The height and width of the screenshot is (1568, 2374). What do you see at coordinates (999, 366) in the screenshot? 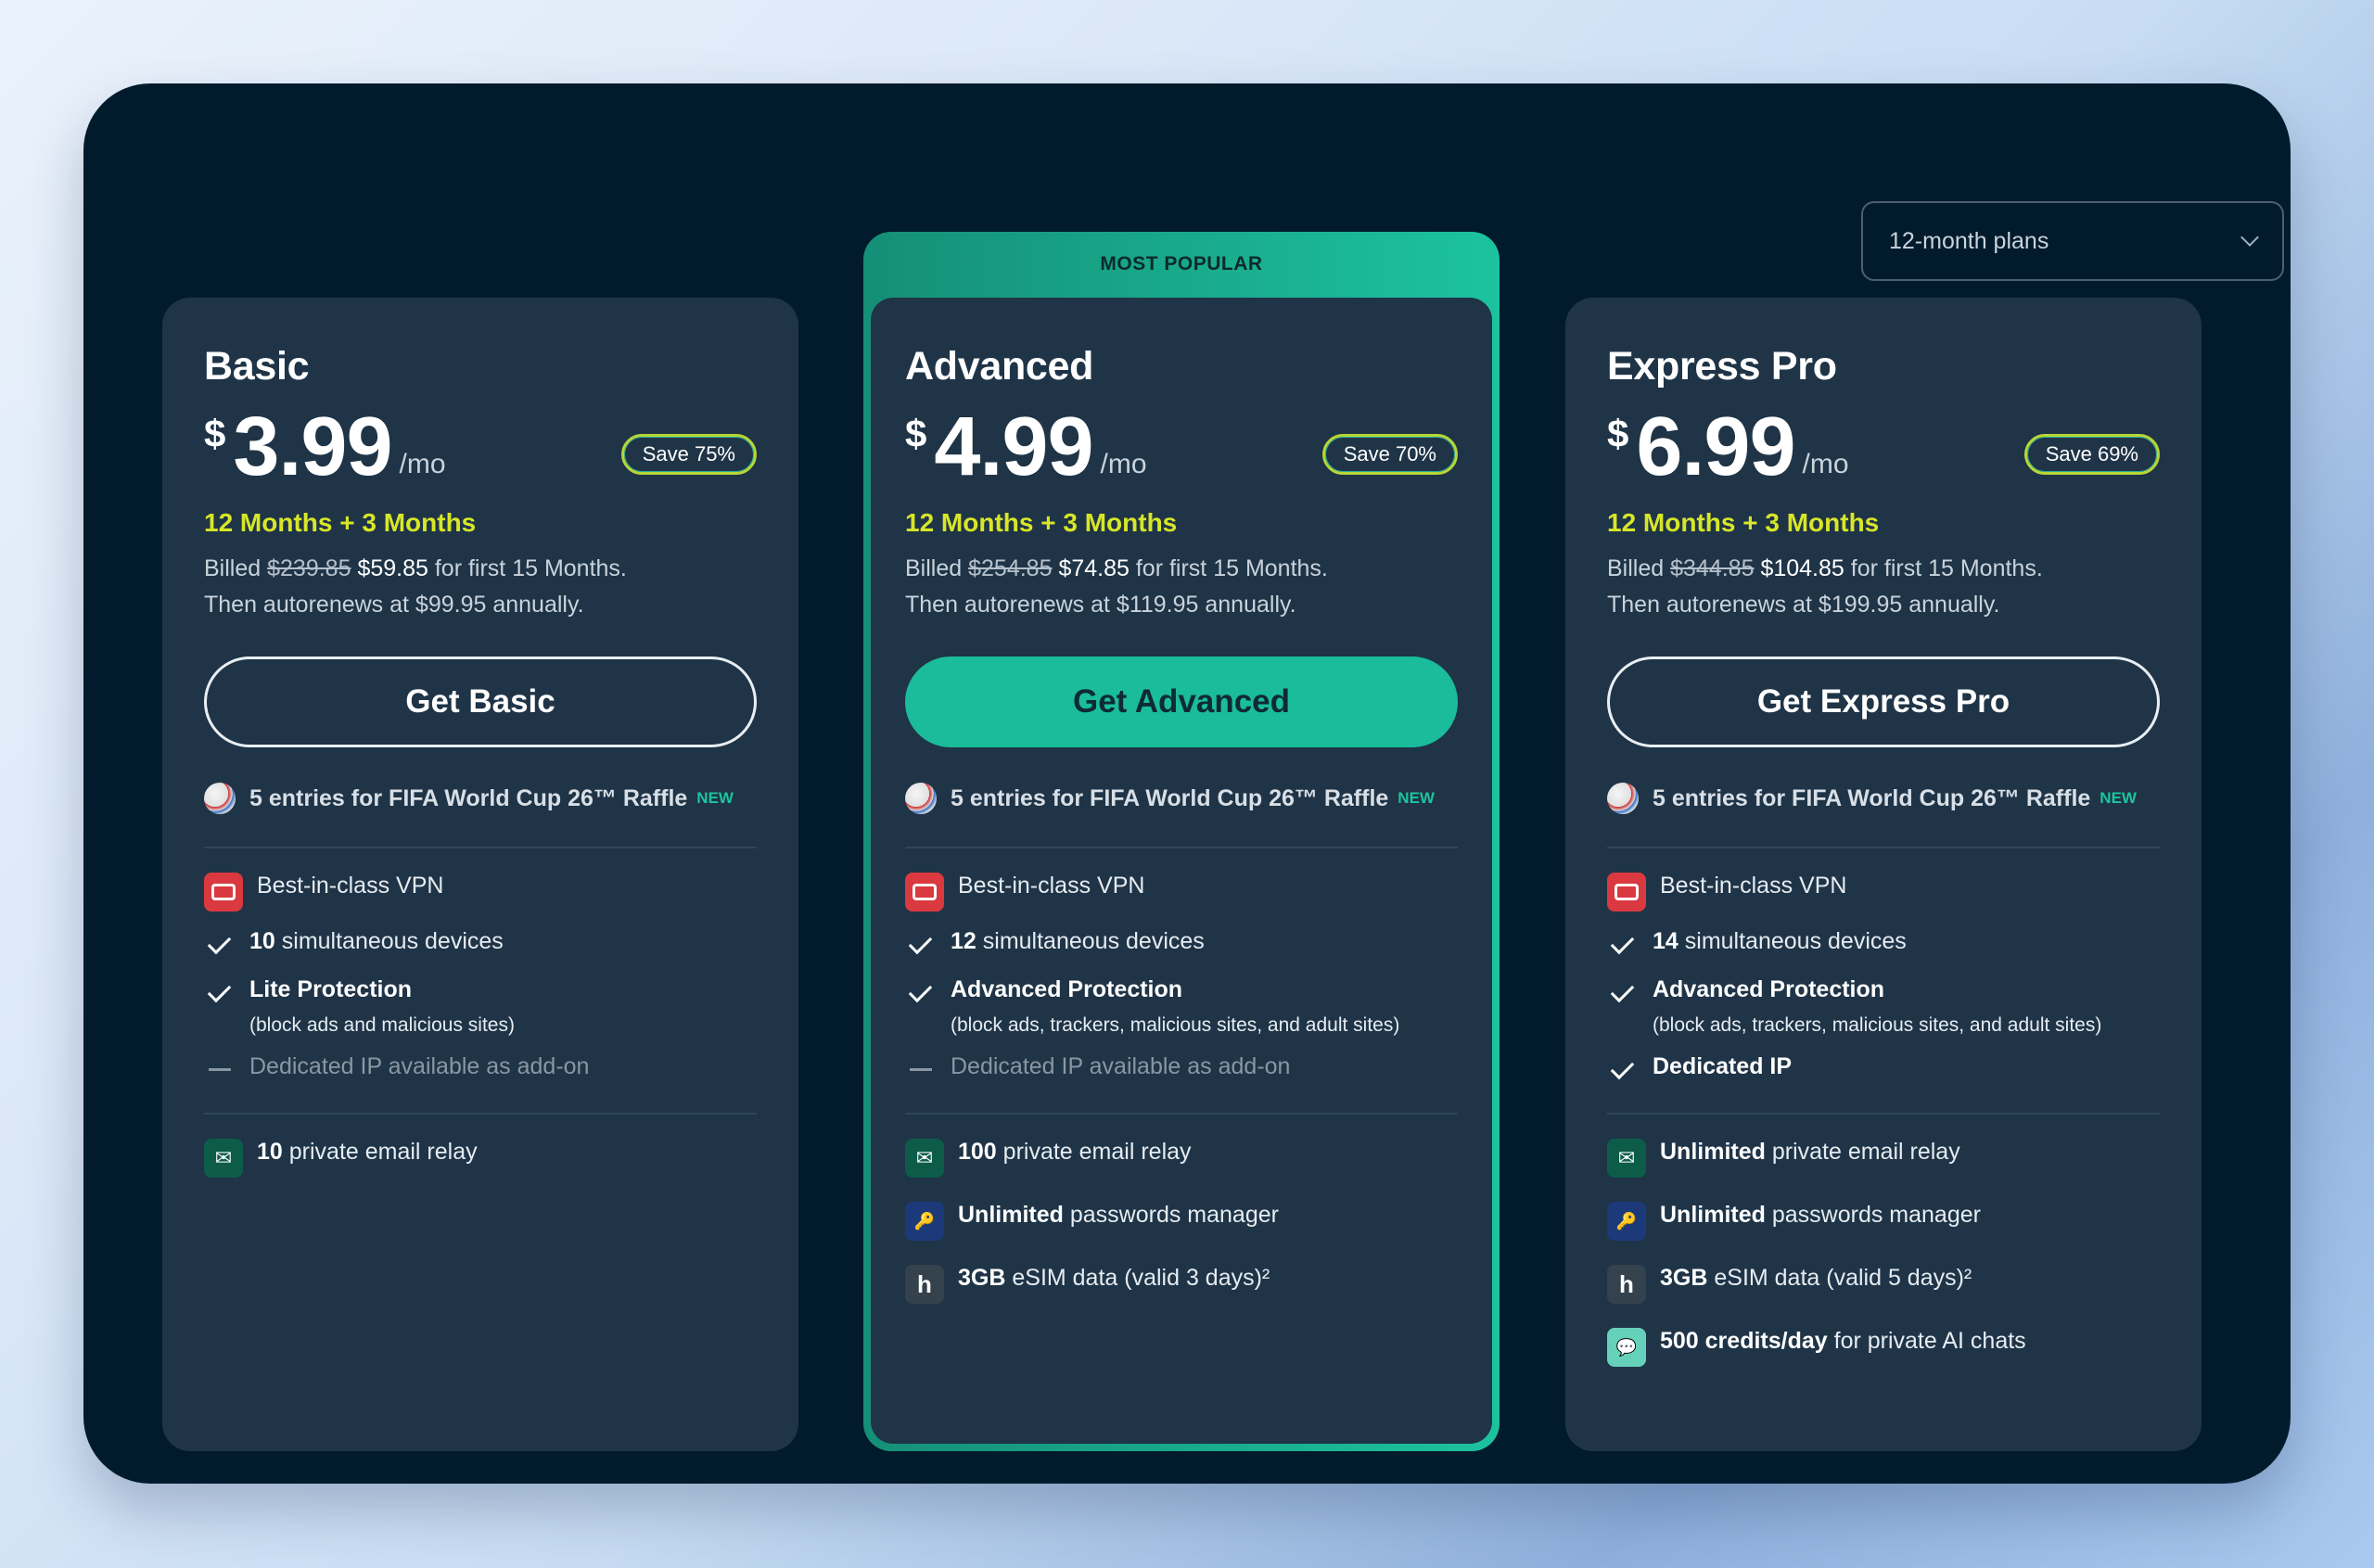
I see `plan-title: Advanced` at bounding box center [999, 366].